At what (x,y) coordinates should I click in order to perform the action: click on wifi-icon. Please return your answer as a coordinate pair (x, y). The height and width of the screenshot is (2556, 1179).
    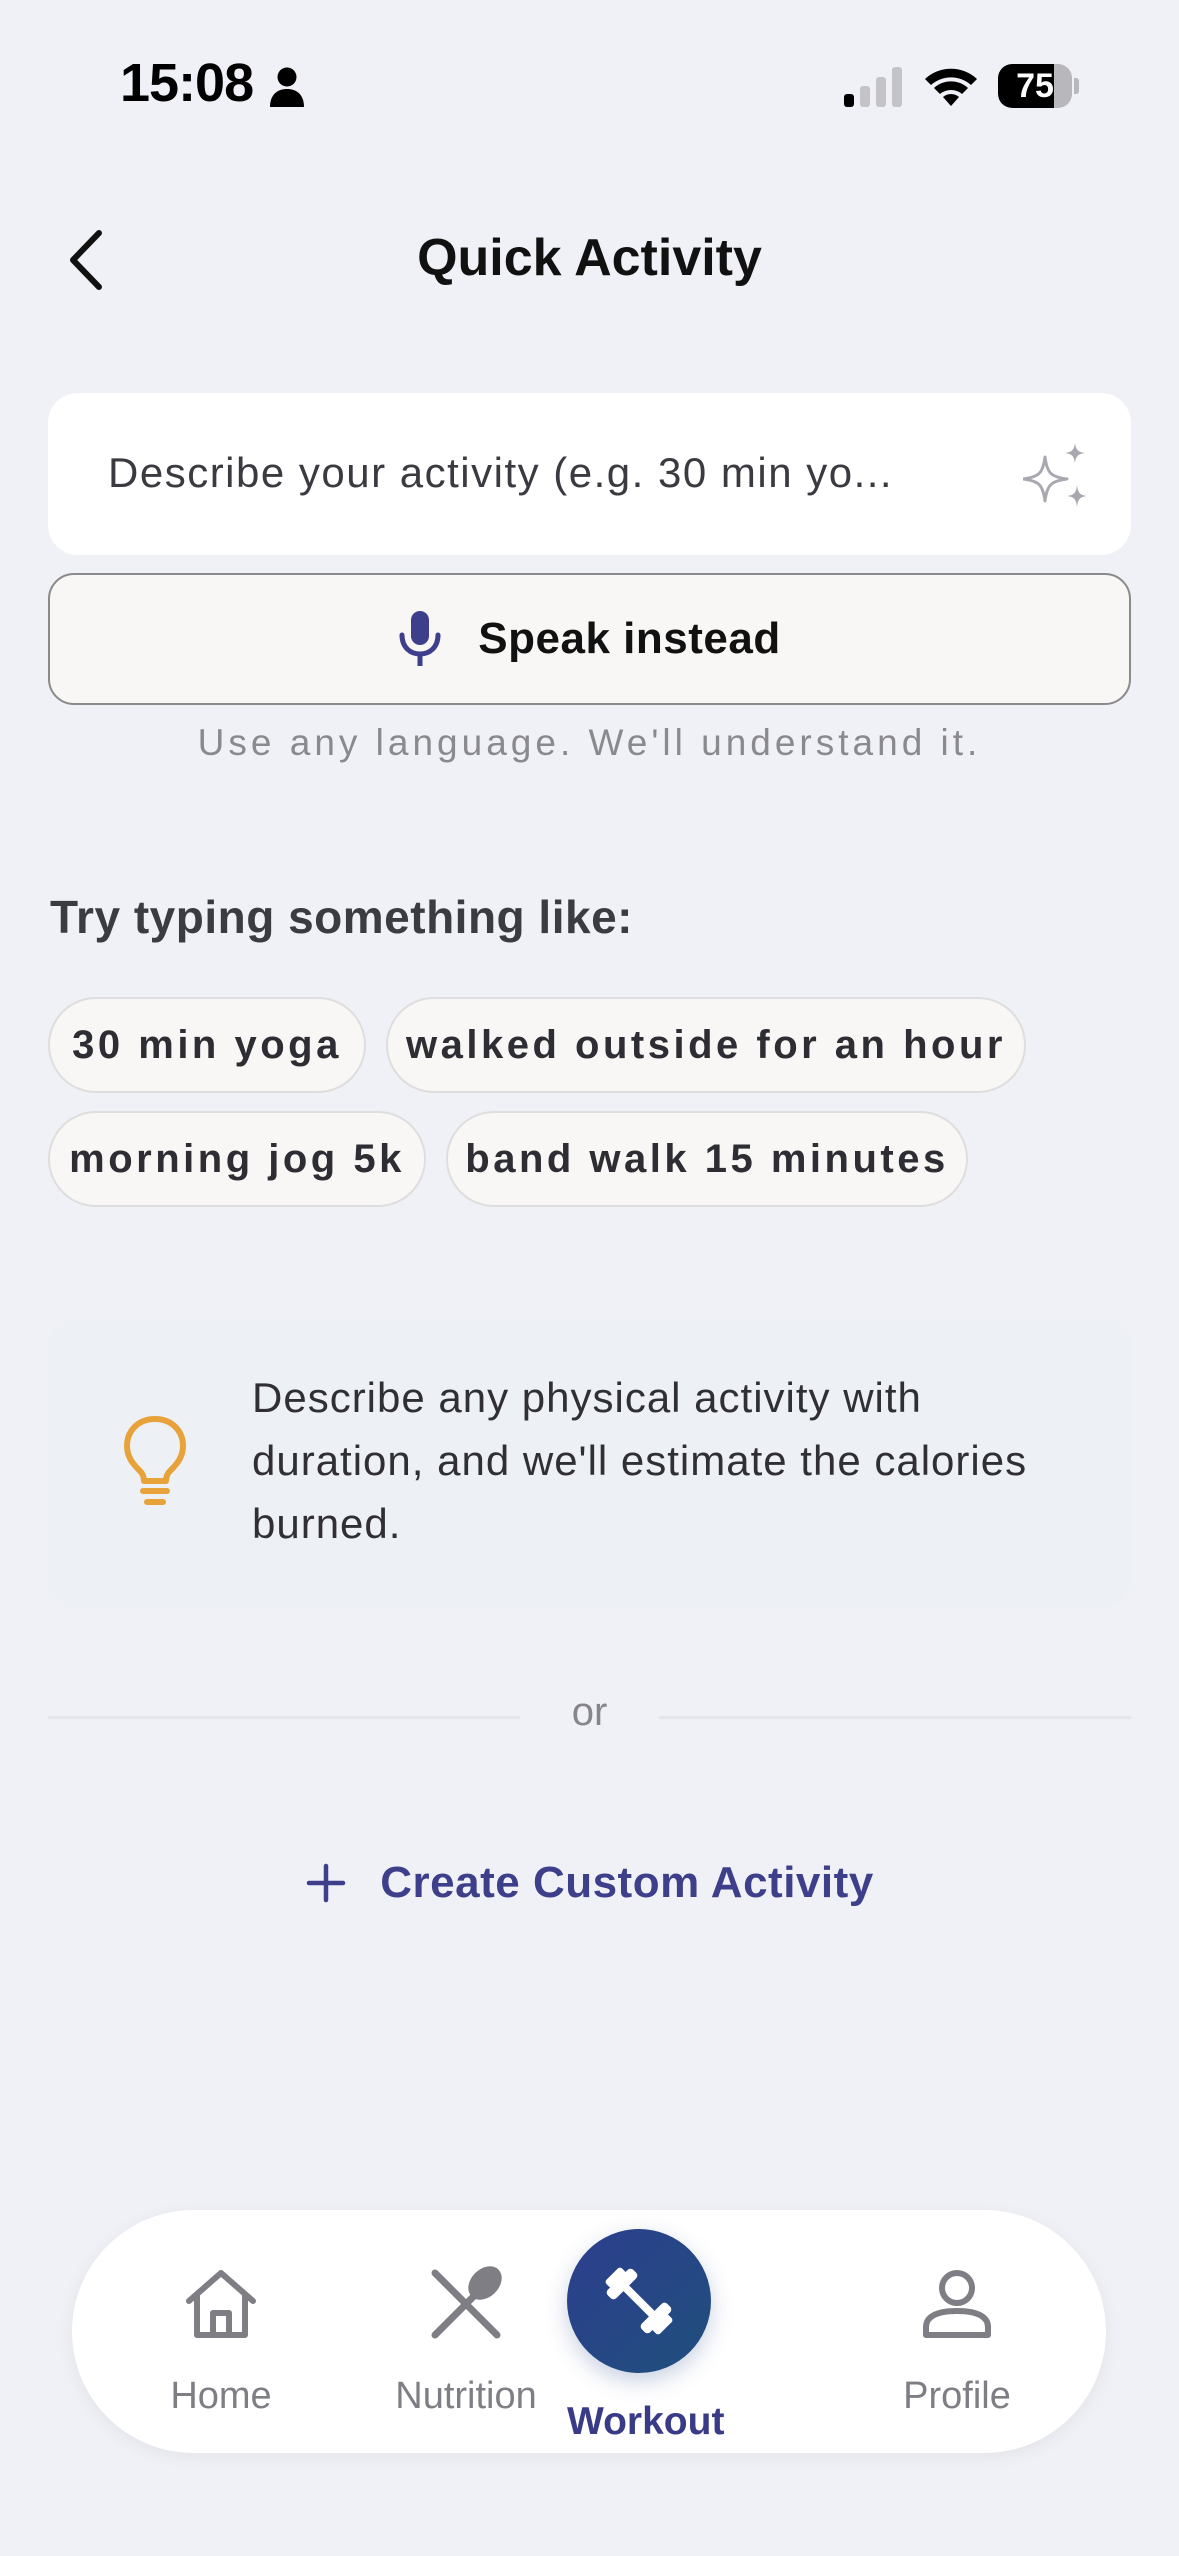
    Looking at the image, I should click on (951, 87).